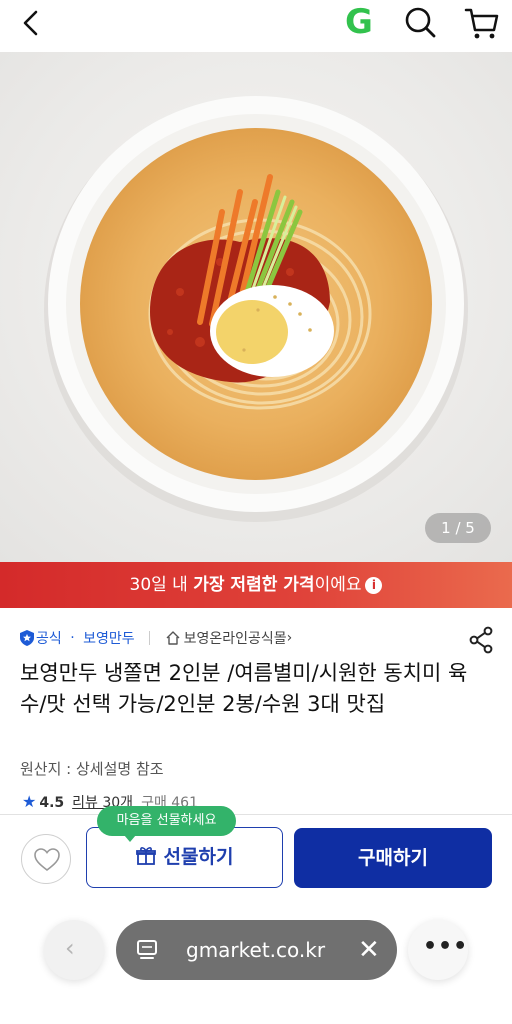 This screenshot has width=512, height=1024. Describe the element at coordinates (256, 24) in the screenshot. I see `top-bar: G` at that location.